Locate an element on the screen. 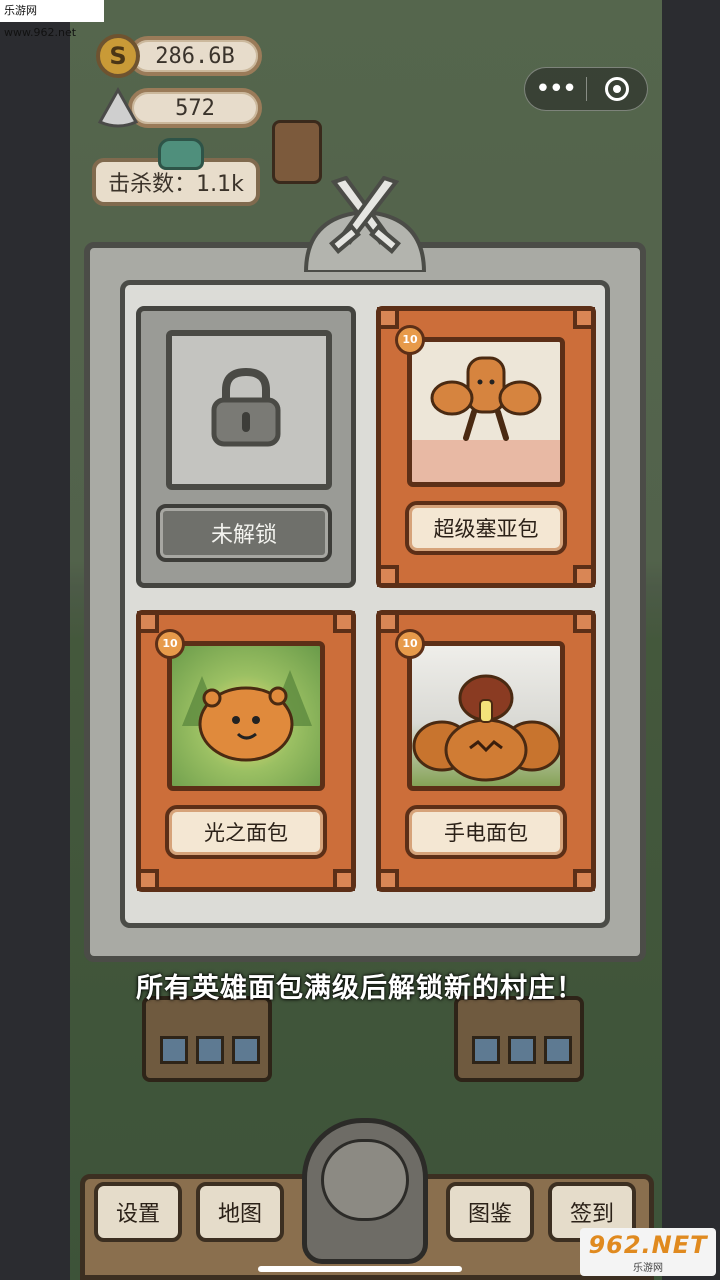 The image size is (720, 1280). village-building-left is located at coordinates (207, 1039).